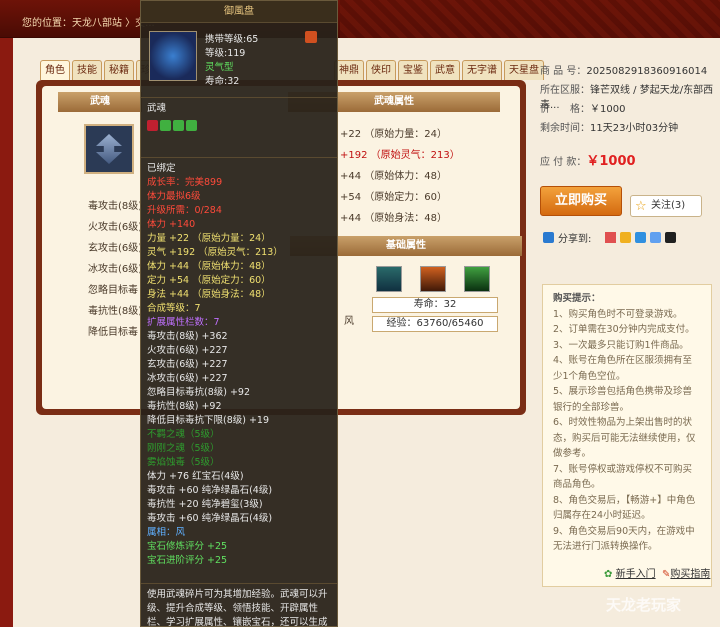 This screenshot has height=627, width=720. What do you see at coordinates (173, 56) in the screenshot?
I see `wuhun-big-icon` at bounding box center [173, 56].